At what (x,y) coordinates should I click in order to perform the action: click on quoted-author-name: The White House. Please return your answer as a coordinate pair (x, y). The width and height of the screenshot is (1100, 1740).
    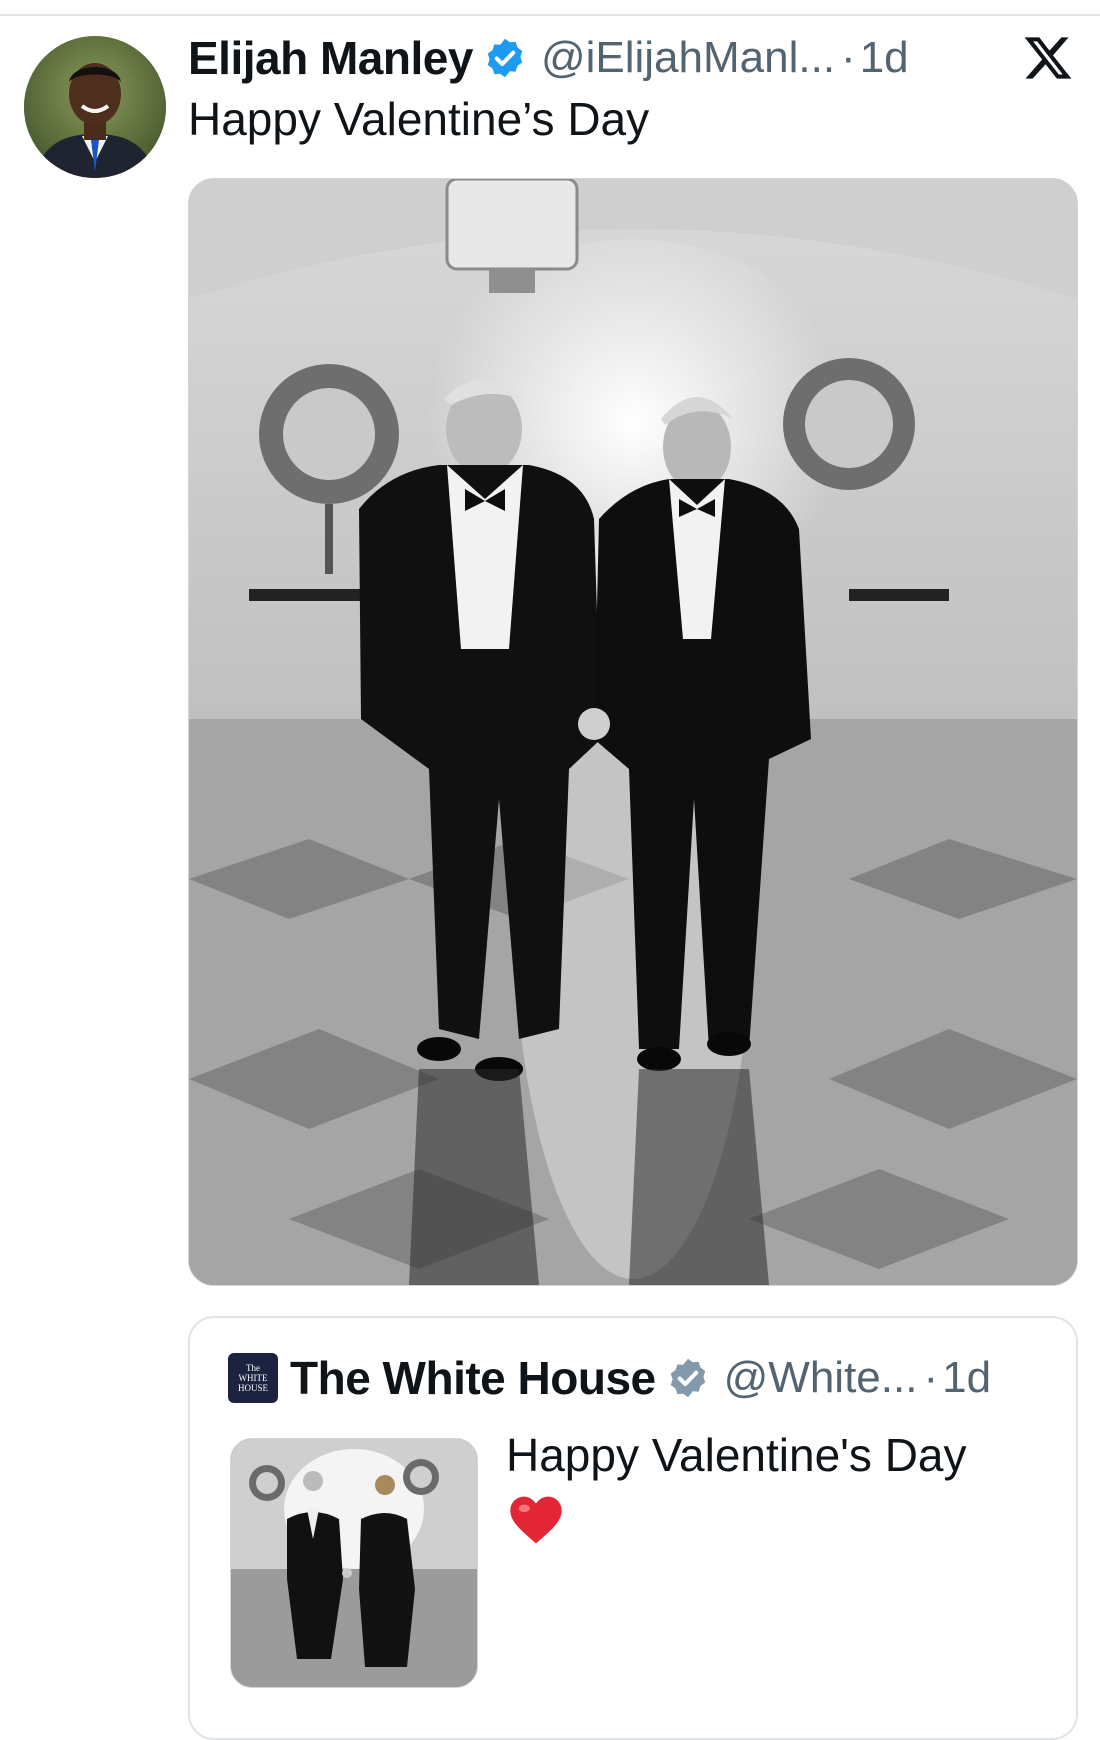
    Looking at the image, I should click on (473, 1378).